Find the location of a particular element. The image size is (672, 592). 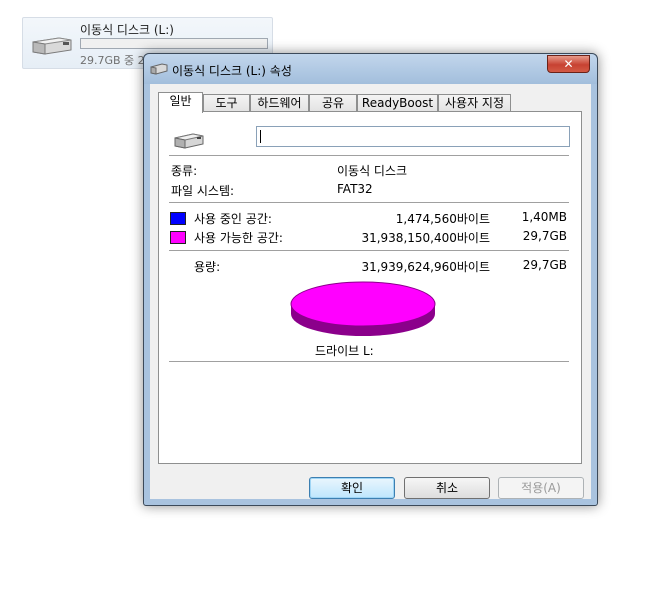

tab-label: 사용자 지정 is located at coordinates (474, 103).